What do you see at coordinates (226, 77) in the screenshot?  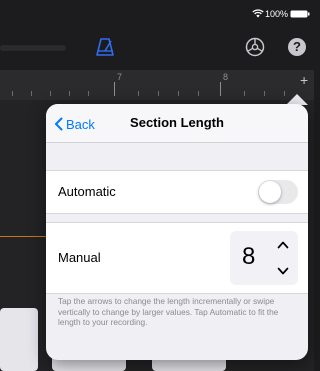 I see `ruler-label: 8` at bounding box center [226, 77].